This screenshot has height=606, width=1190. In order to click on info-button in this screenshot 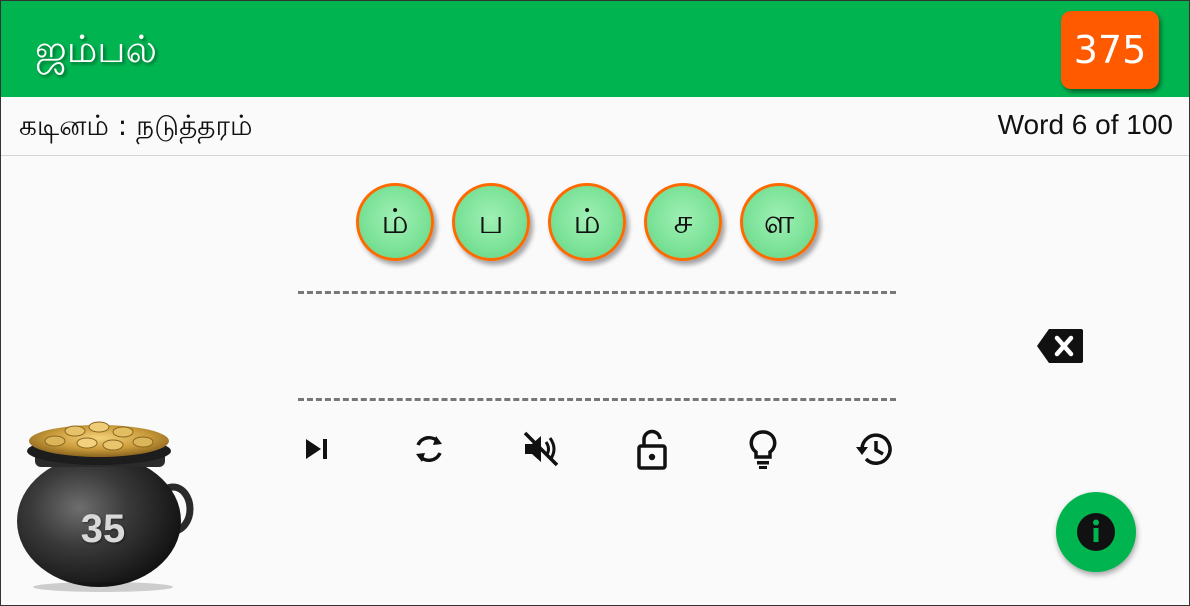, I will do `click(1096, 532)`.